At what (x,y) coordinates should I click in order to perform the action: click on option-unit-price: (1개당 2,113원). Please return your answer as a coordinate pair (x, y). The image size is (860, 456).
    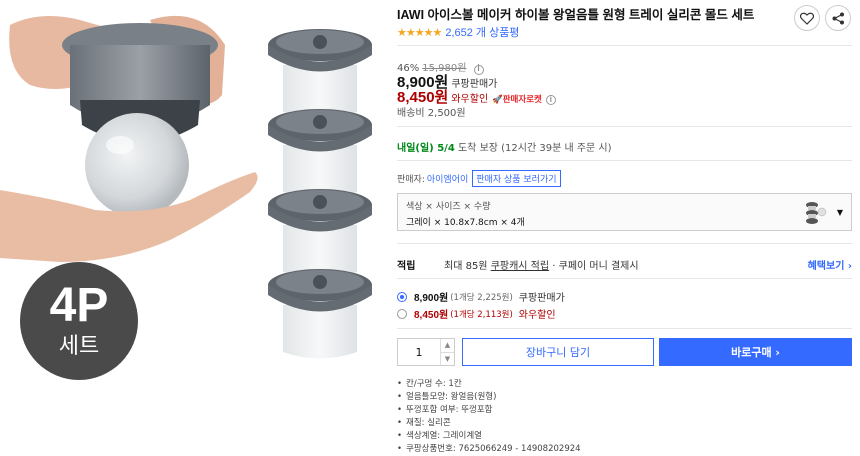
    Looking at the image, I should click on (481, 314).